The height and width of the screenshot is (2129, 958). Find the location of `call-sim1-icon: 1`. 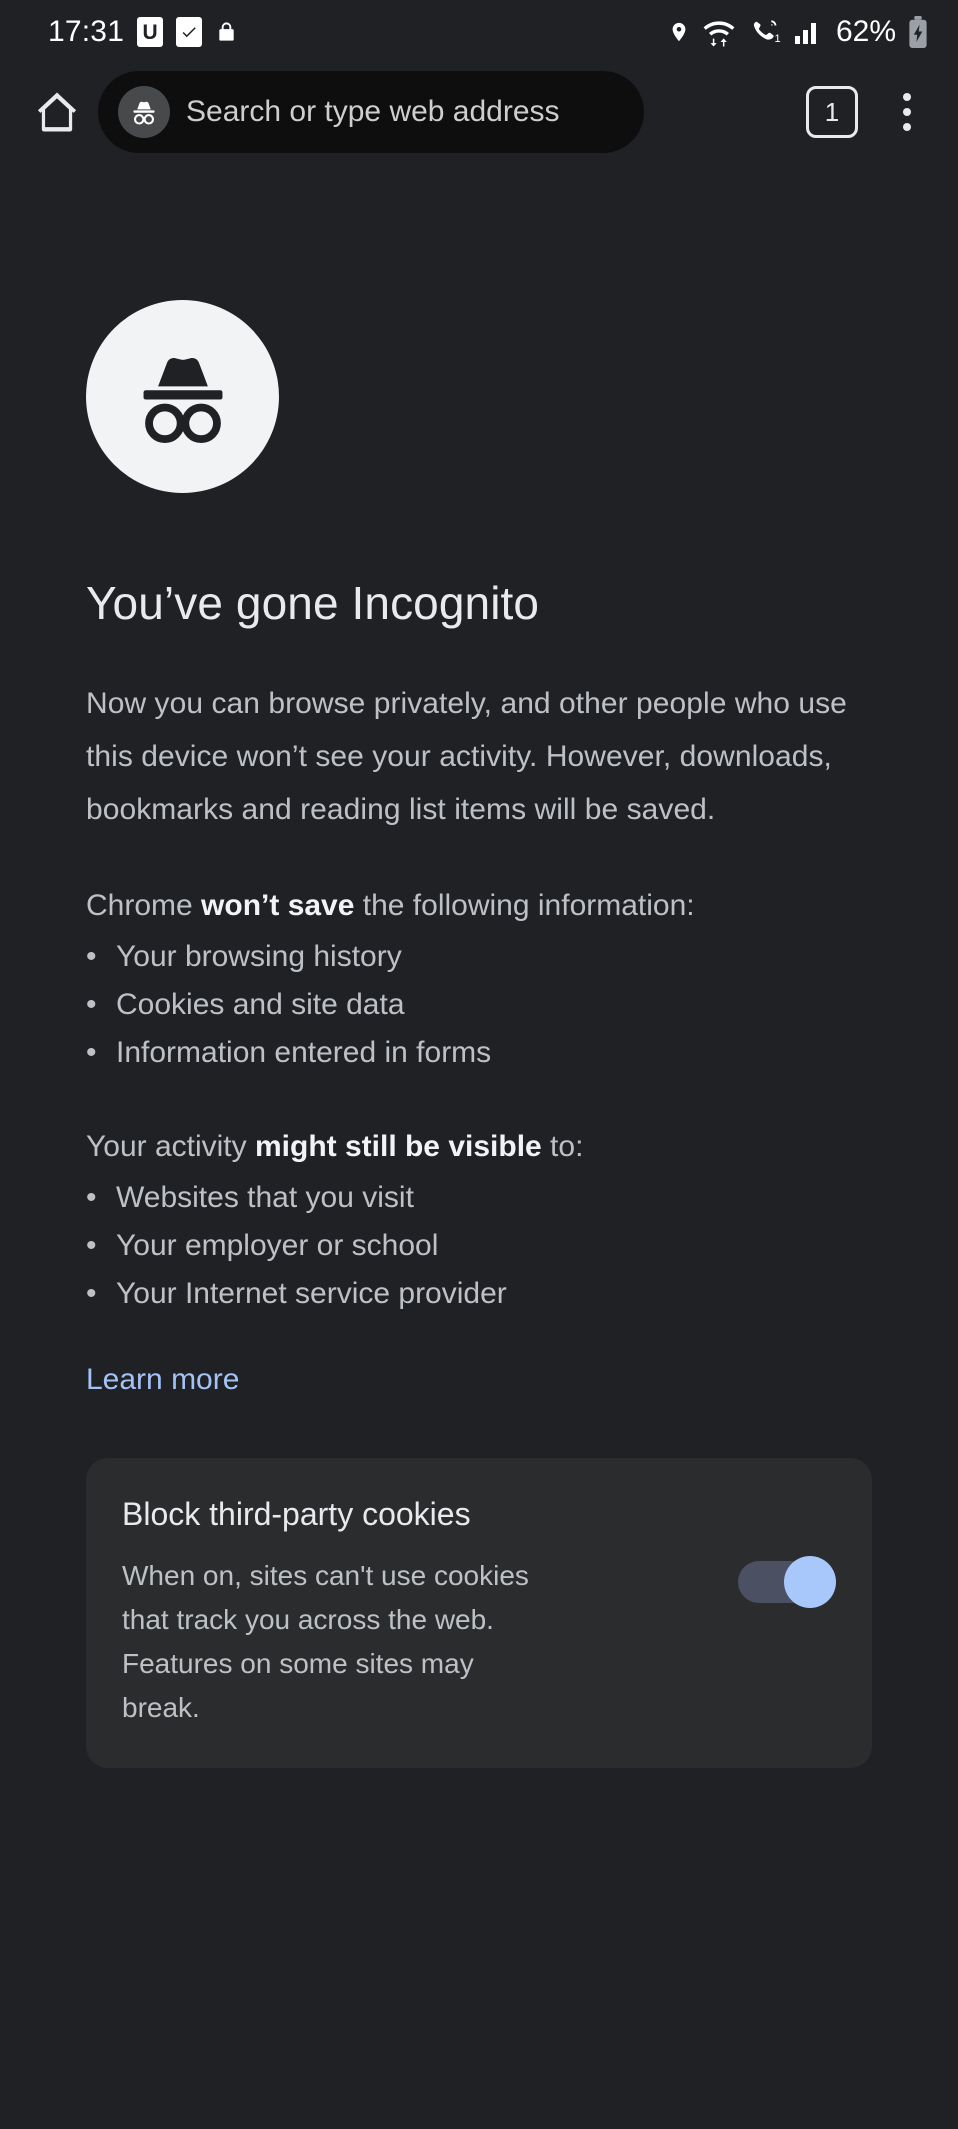

call-sim1-icon: 1 is located at coordinates (765, 32).